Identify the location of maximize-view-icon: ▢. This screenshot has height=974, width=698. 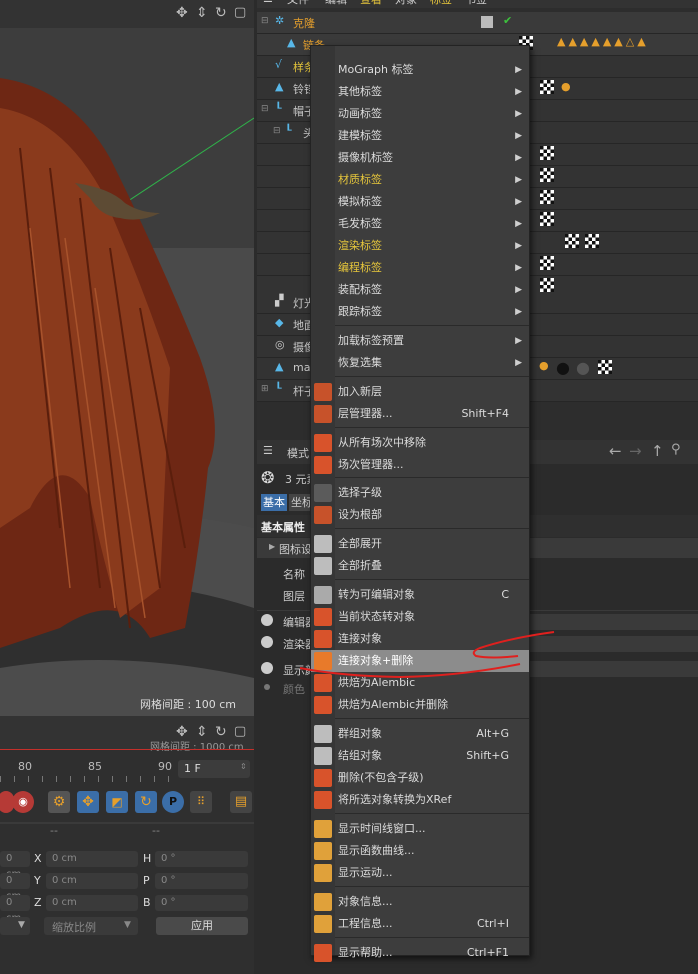
(240, 12).